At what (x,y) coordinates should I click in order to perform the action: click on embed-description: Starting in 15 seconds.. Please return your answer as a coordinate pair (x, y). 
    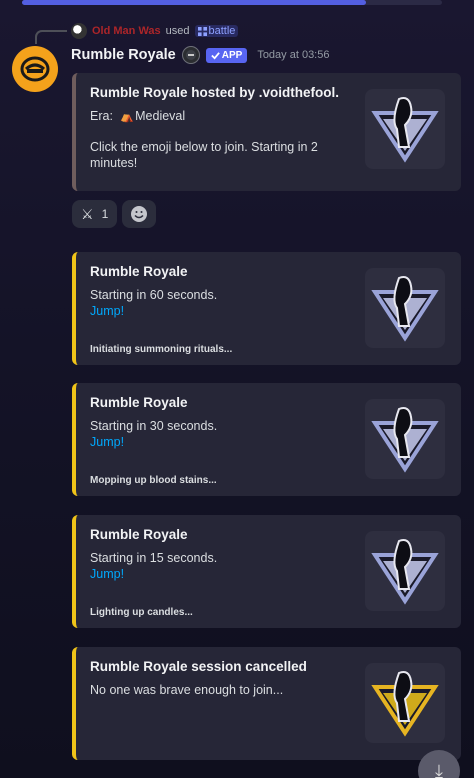
    Looking at the image, I should click on (154, 558).